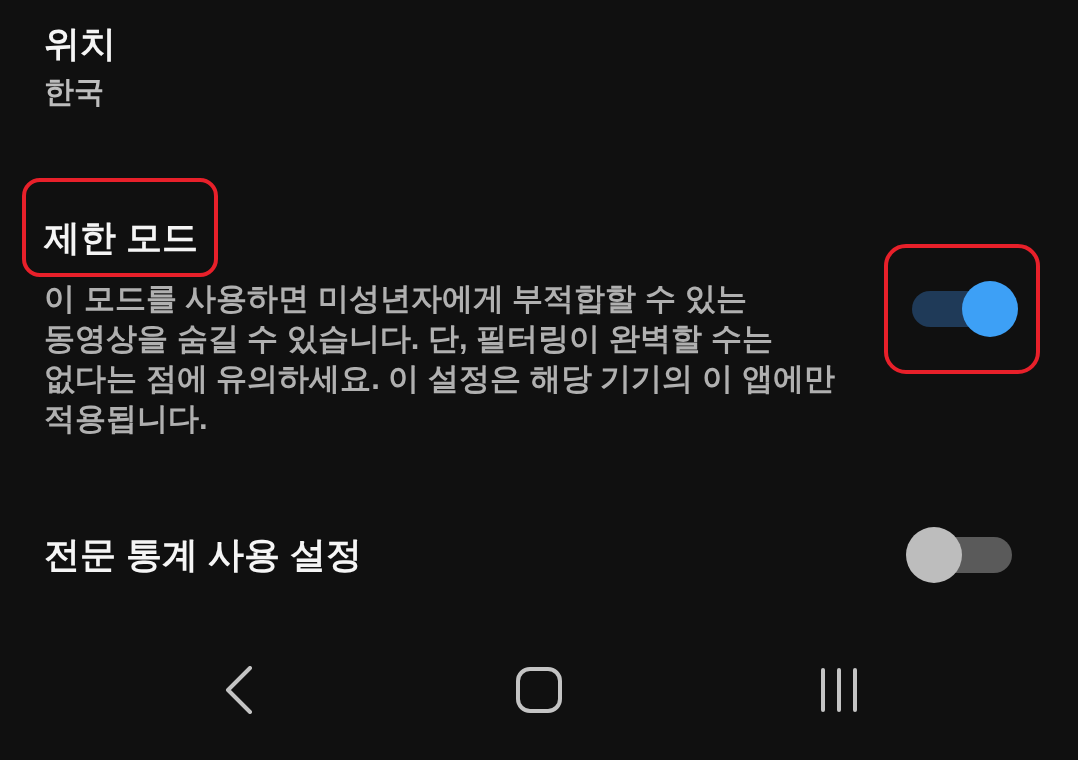 Image resolution: width=1078 pixels, height=760 pixels. What do you see at coordinates (839, 690) in the screenshot?
I see `recents-icon` at bounding box center [839, 690].